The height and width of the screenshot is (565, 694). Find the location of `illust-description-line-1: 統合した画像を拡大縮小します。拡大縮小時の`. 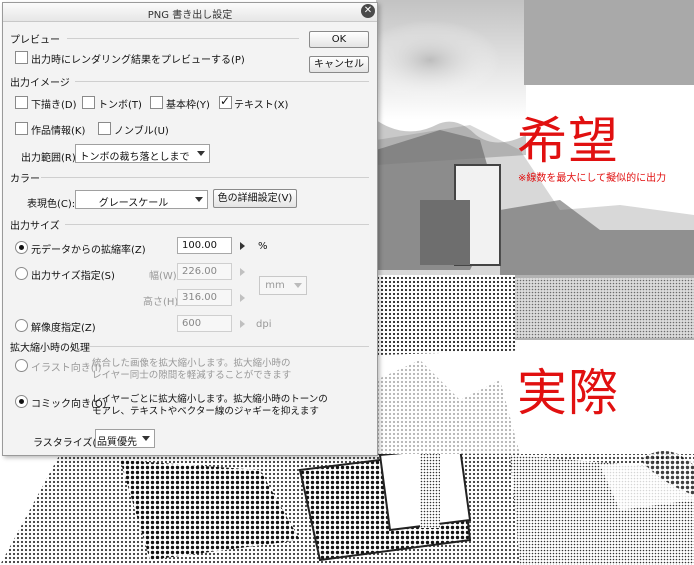

illust-description-line-1: 統合した画像を拡大縮小します。拡大縮小時の is located at coordinates (191, 363).